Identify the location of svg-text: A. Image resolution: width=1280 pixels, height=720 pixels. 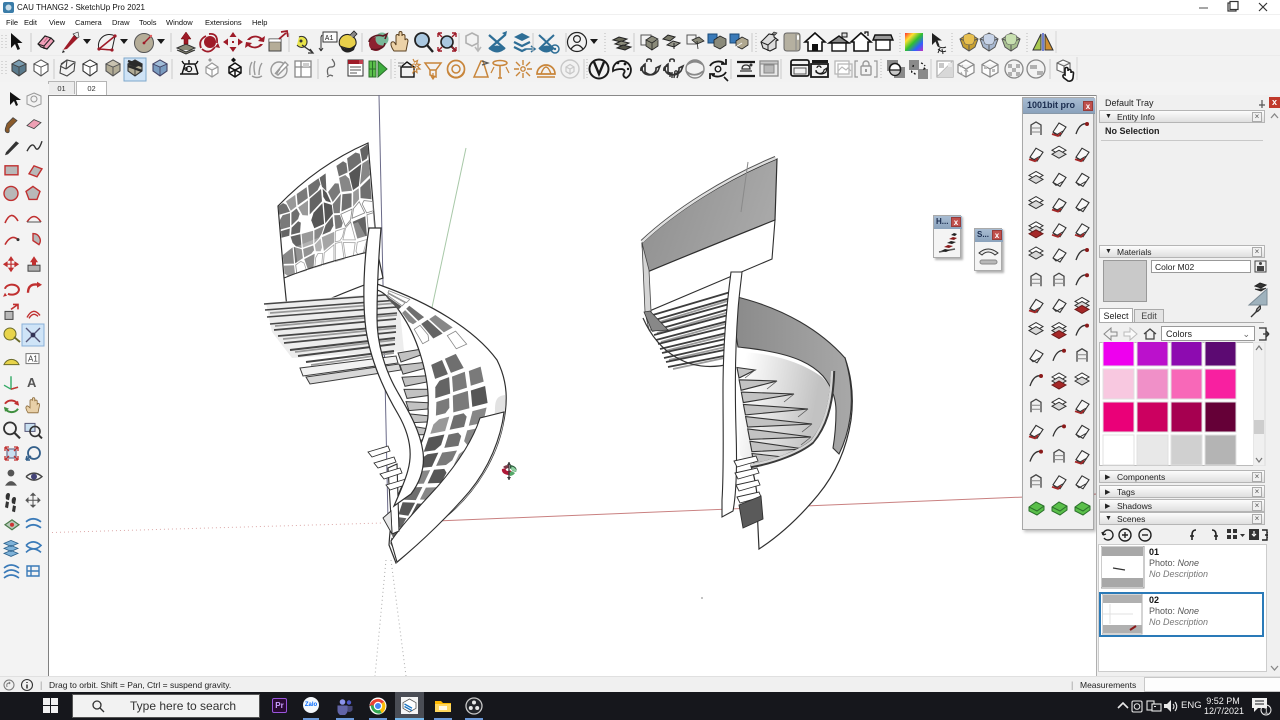
(32, 382).